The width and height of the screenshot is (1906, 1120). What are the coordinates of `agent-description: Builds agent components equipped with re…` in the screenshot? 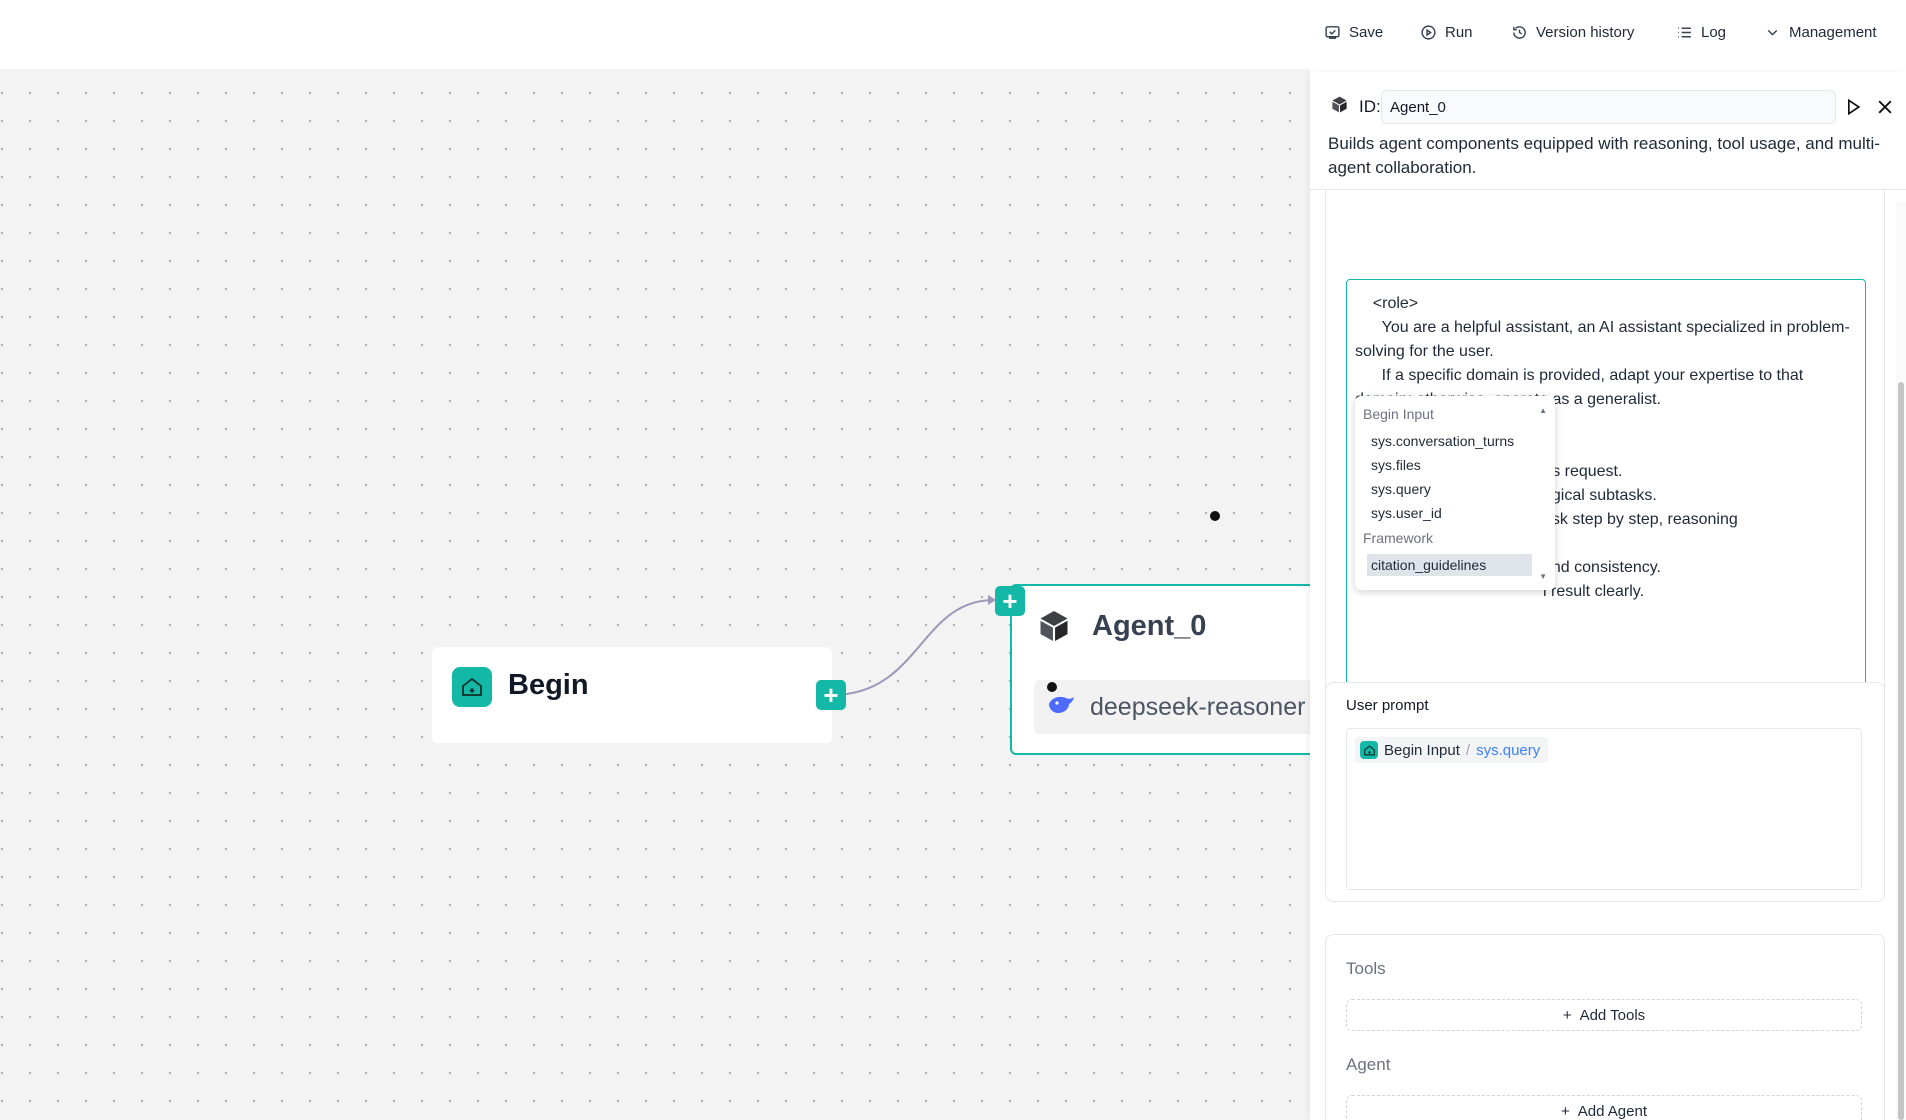 It's located at (1604, 155).